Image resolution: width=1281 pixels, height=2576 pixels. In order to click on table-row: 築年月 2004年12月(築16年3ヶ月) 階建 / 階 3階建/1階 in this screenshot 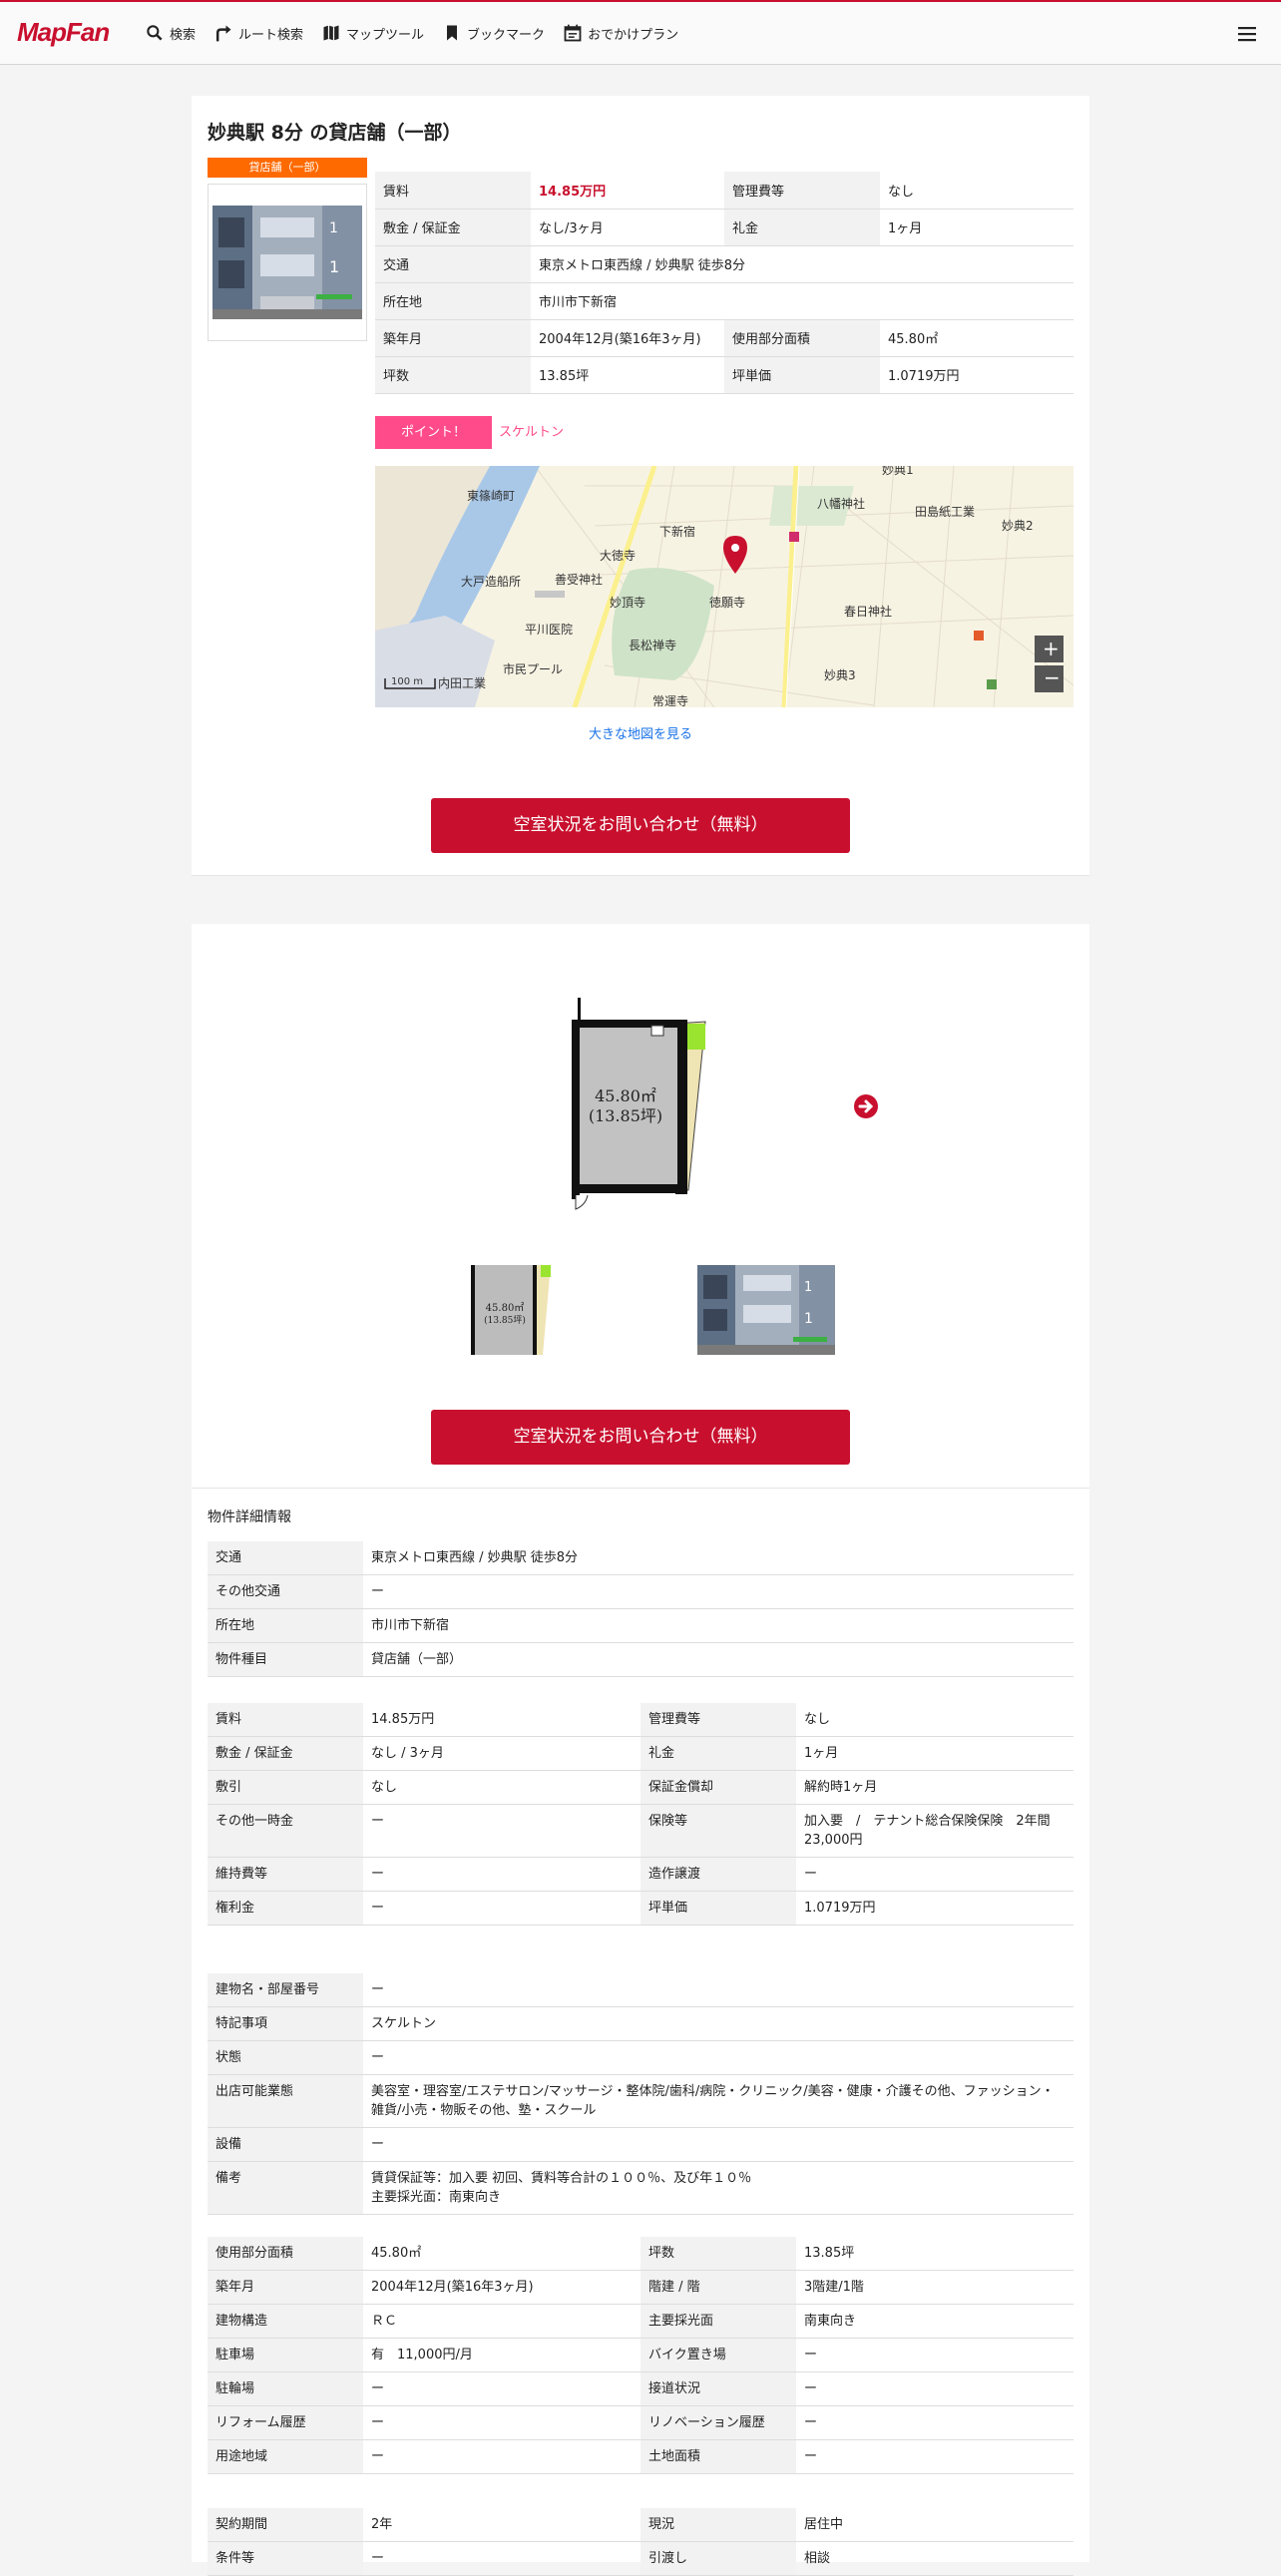, I will do `click(640, 2287)`.